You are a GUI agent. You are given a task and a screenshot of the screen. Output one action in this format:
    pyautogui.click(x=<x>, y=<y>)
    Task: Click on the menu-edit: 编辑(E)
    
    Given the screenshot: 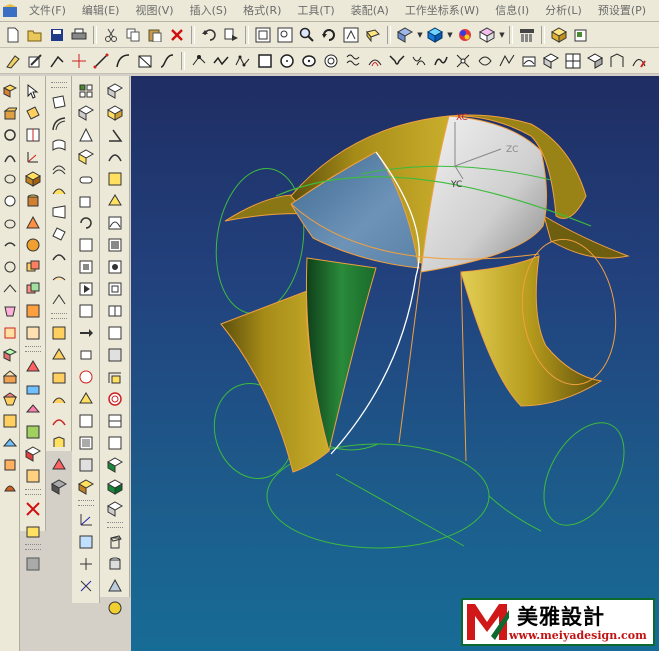 What is the action you would take?
    pyautogui.click(x=101, y=10)
    